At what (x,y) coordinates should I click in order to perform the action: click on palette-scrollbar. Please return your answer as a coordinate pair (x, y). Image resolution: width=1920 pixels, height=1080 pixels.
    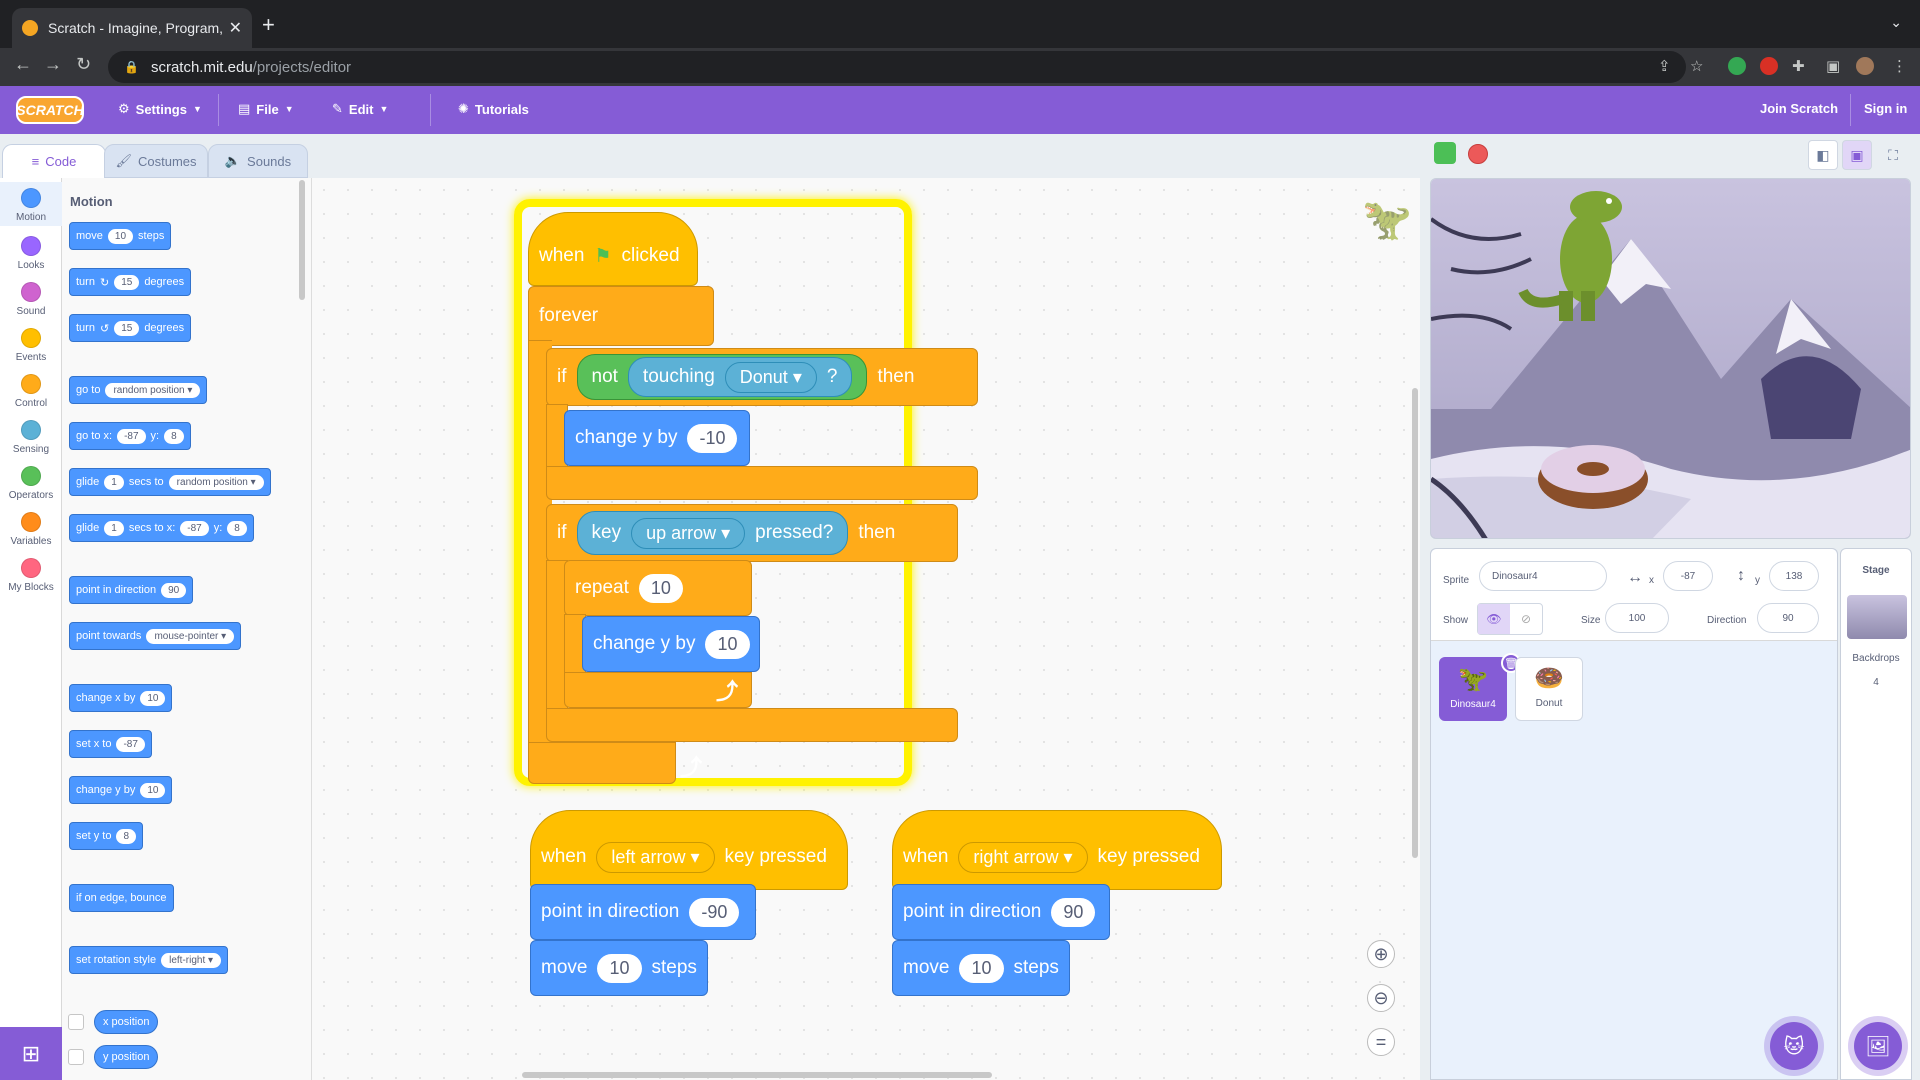
    Looking at the image, I should click on (302, 240).